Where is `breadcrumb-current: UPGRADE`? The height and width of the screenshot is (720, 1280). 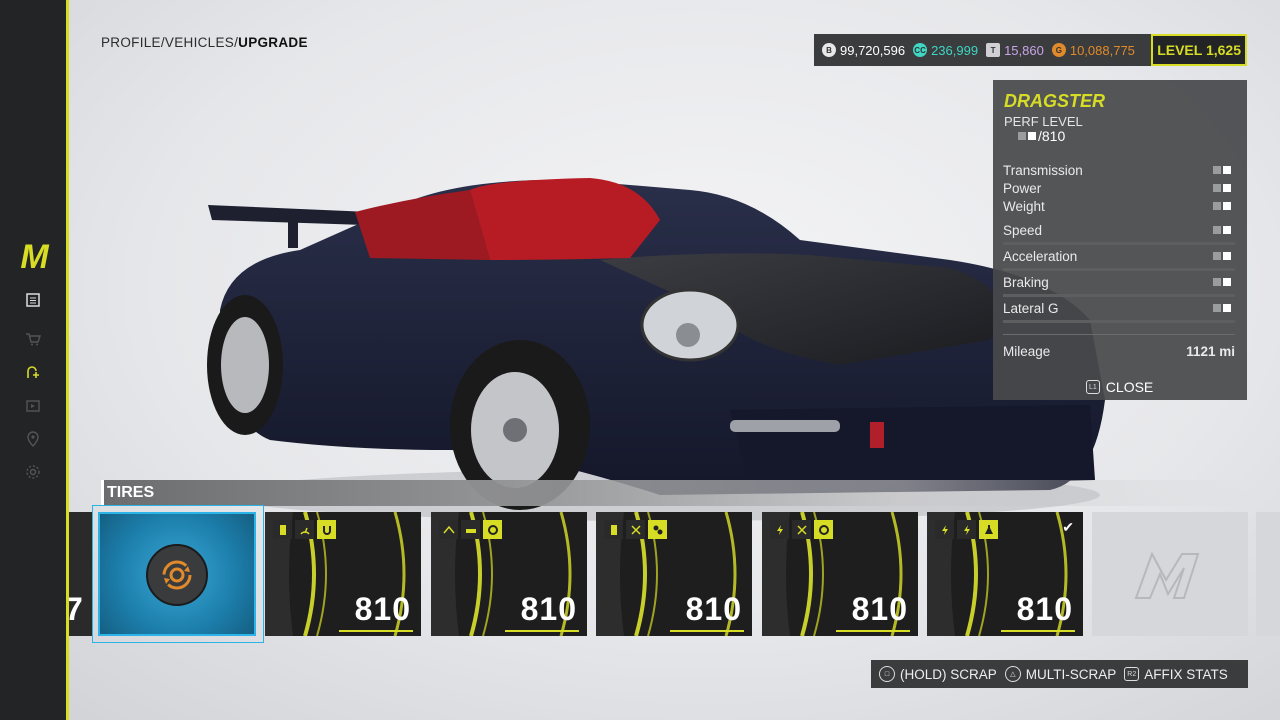 breadcrumb-current: UPGRADE is located at coordinates (273, 42).